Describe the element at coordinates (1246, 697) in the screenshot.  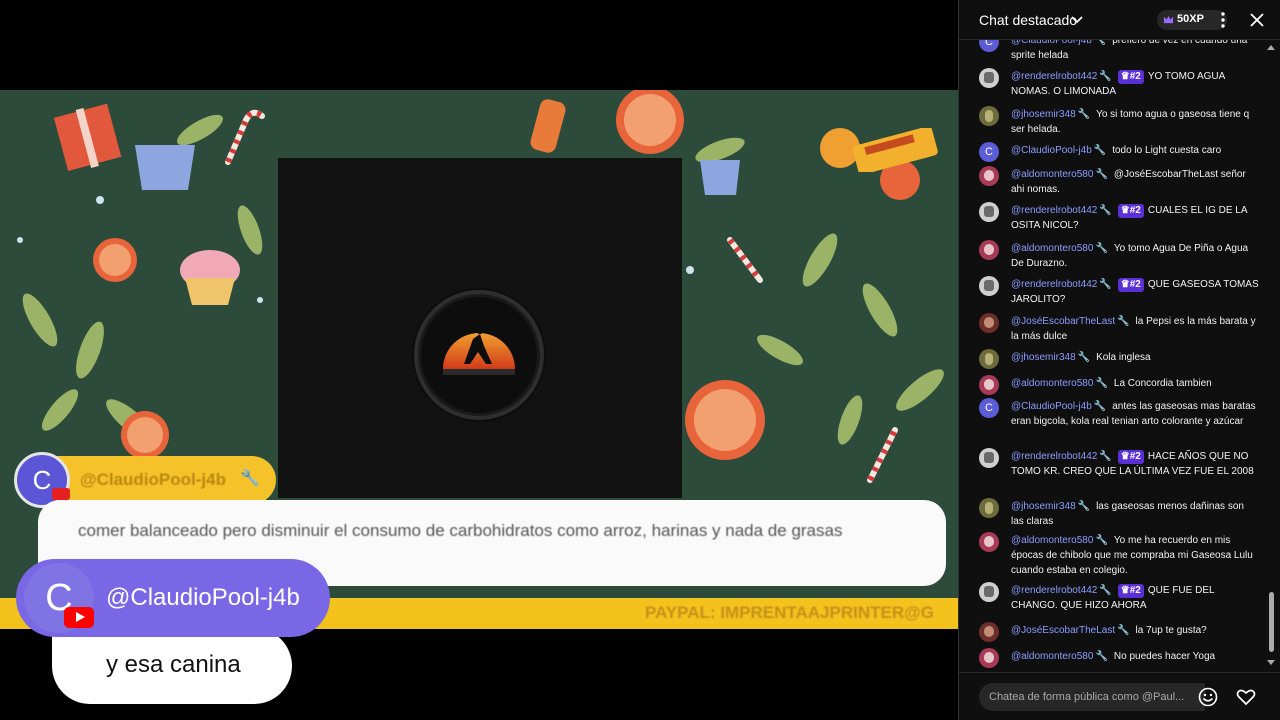
I see `heart-icon` at that location.